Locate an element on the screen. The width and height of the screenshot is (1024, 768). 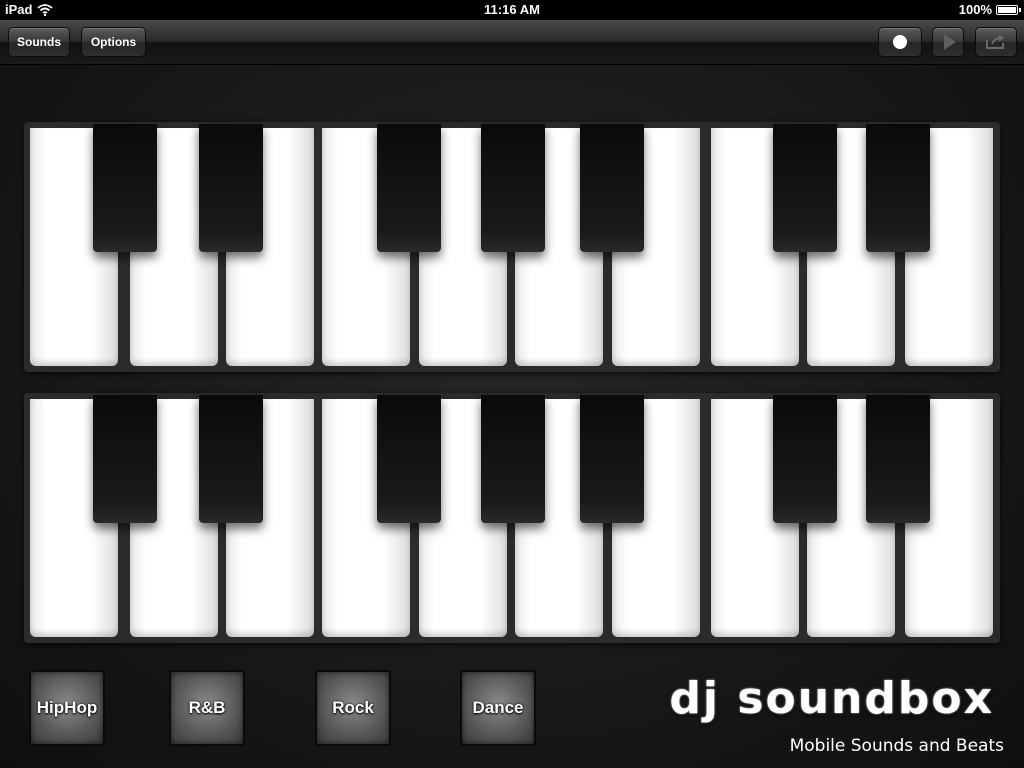
record-icon is located at coordinates (900, 42).